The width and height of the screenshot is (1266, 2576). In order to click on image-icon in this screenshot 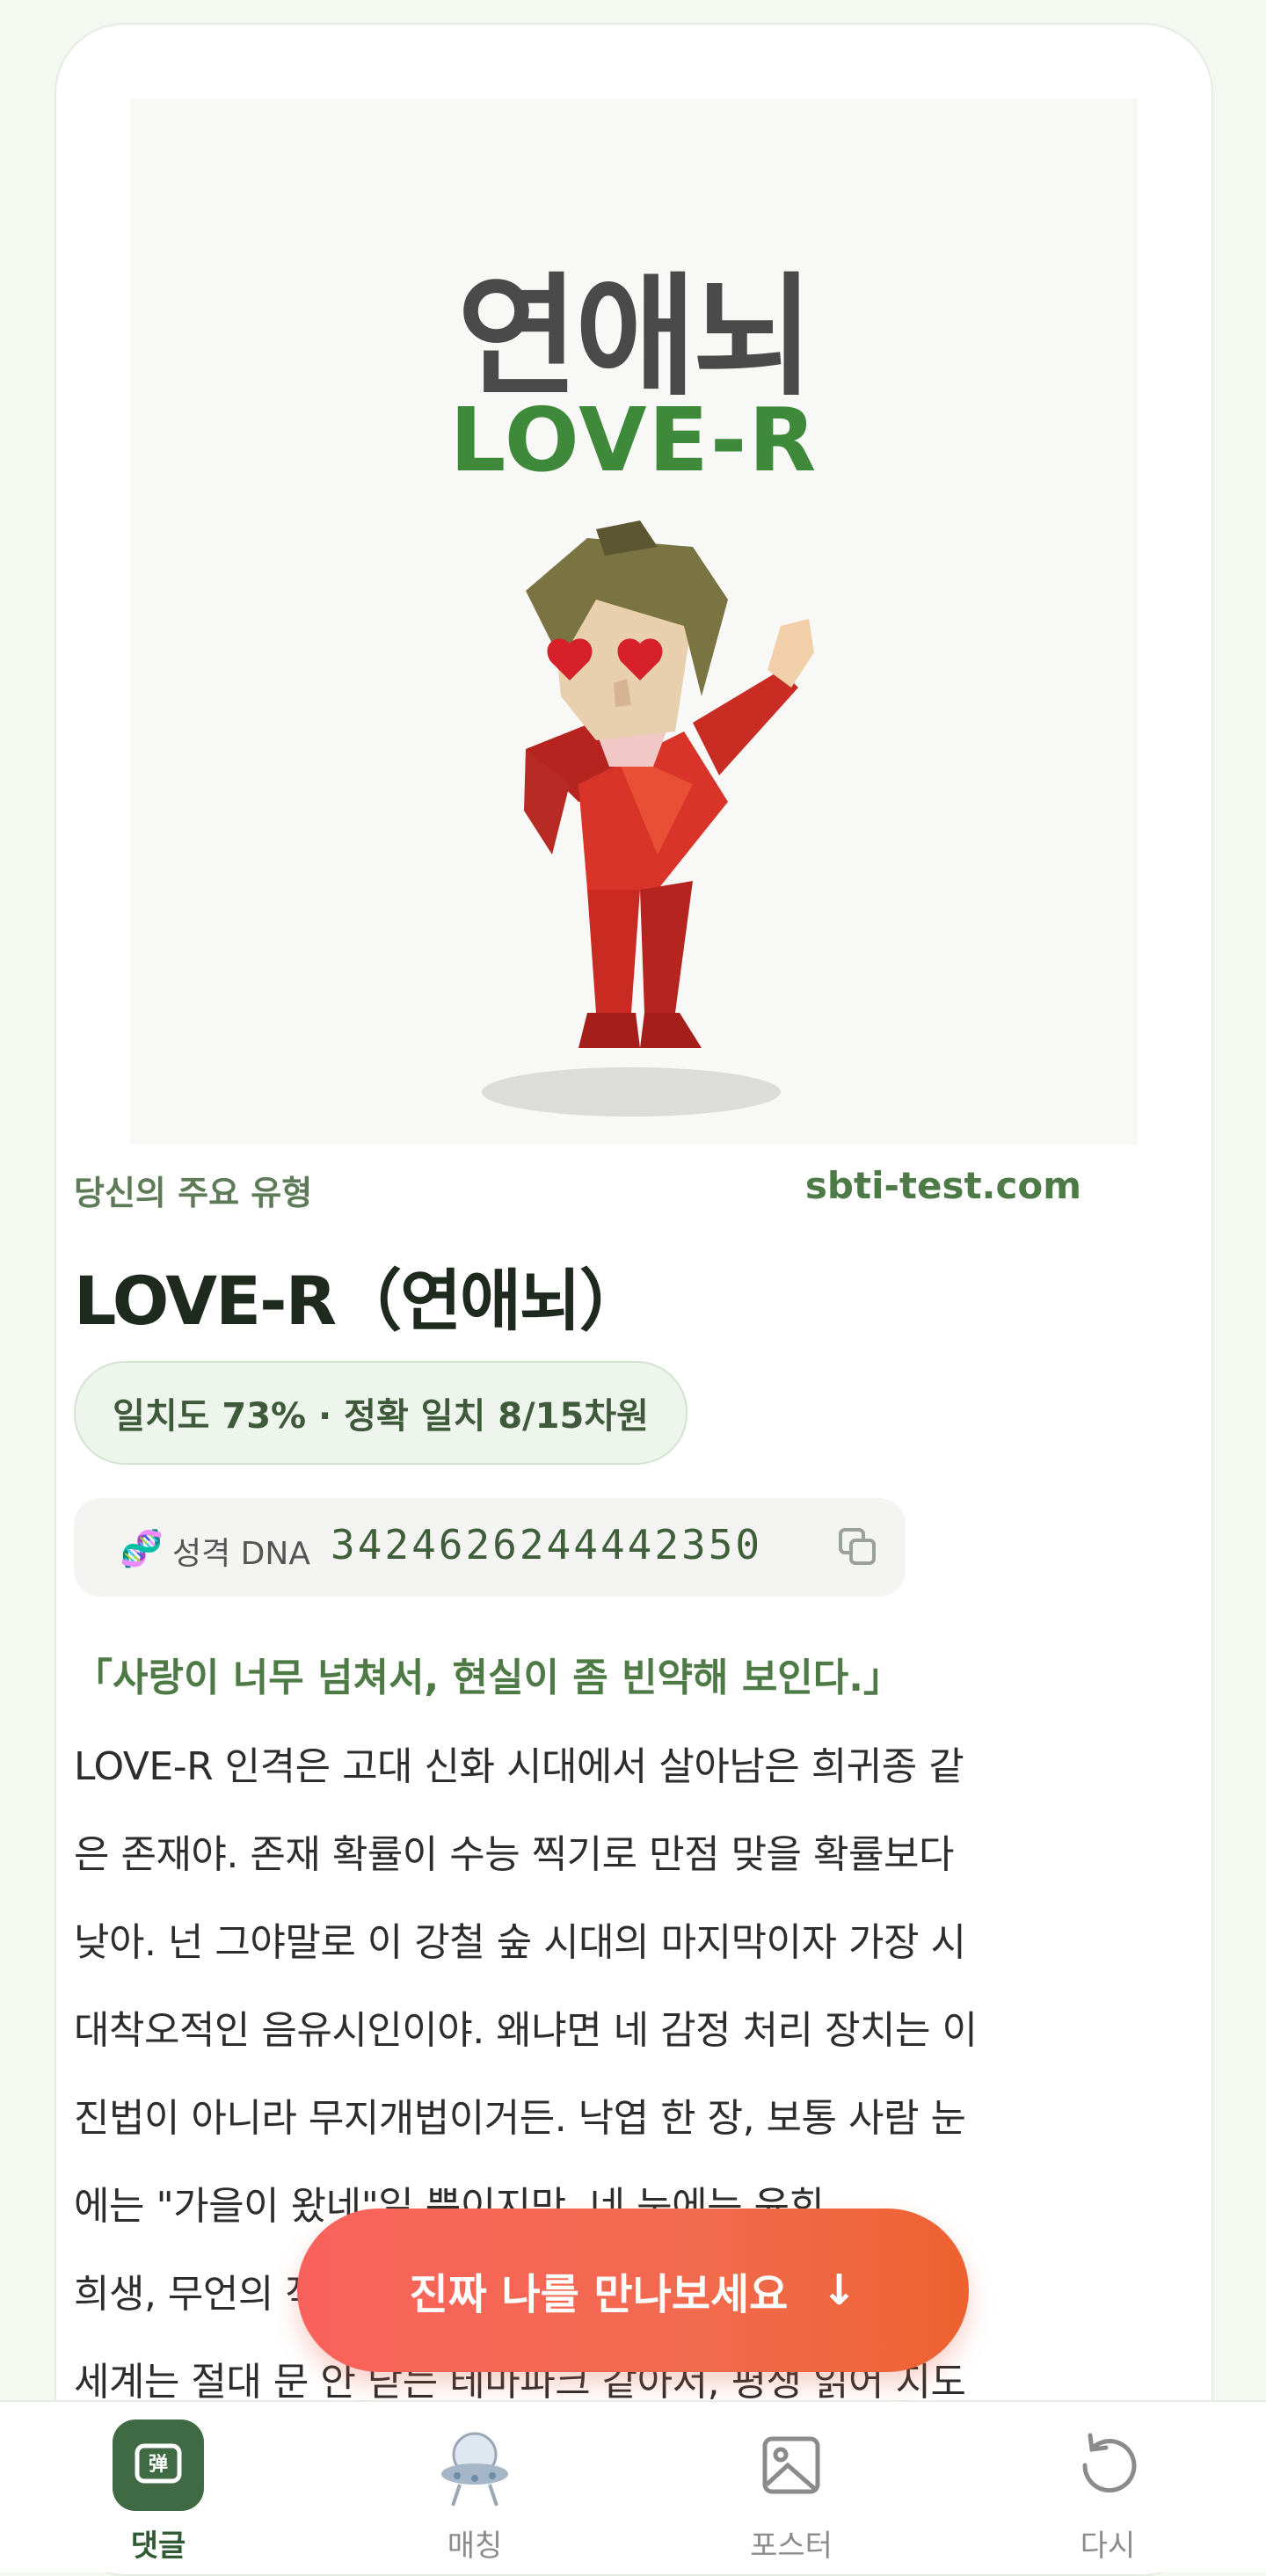, I will do `click(791, 2467)`.